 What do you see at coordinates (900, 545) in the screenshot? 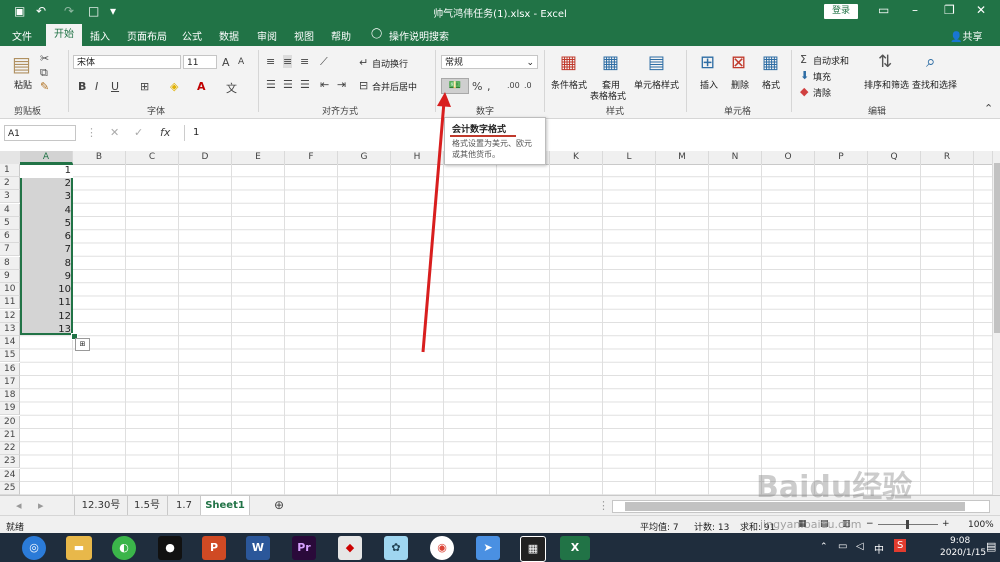
I see `sogou-icon: S` at bounding box center [900, 545].